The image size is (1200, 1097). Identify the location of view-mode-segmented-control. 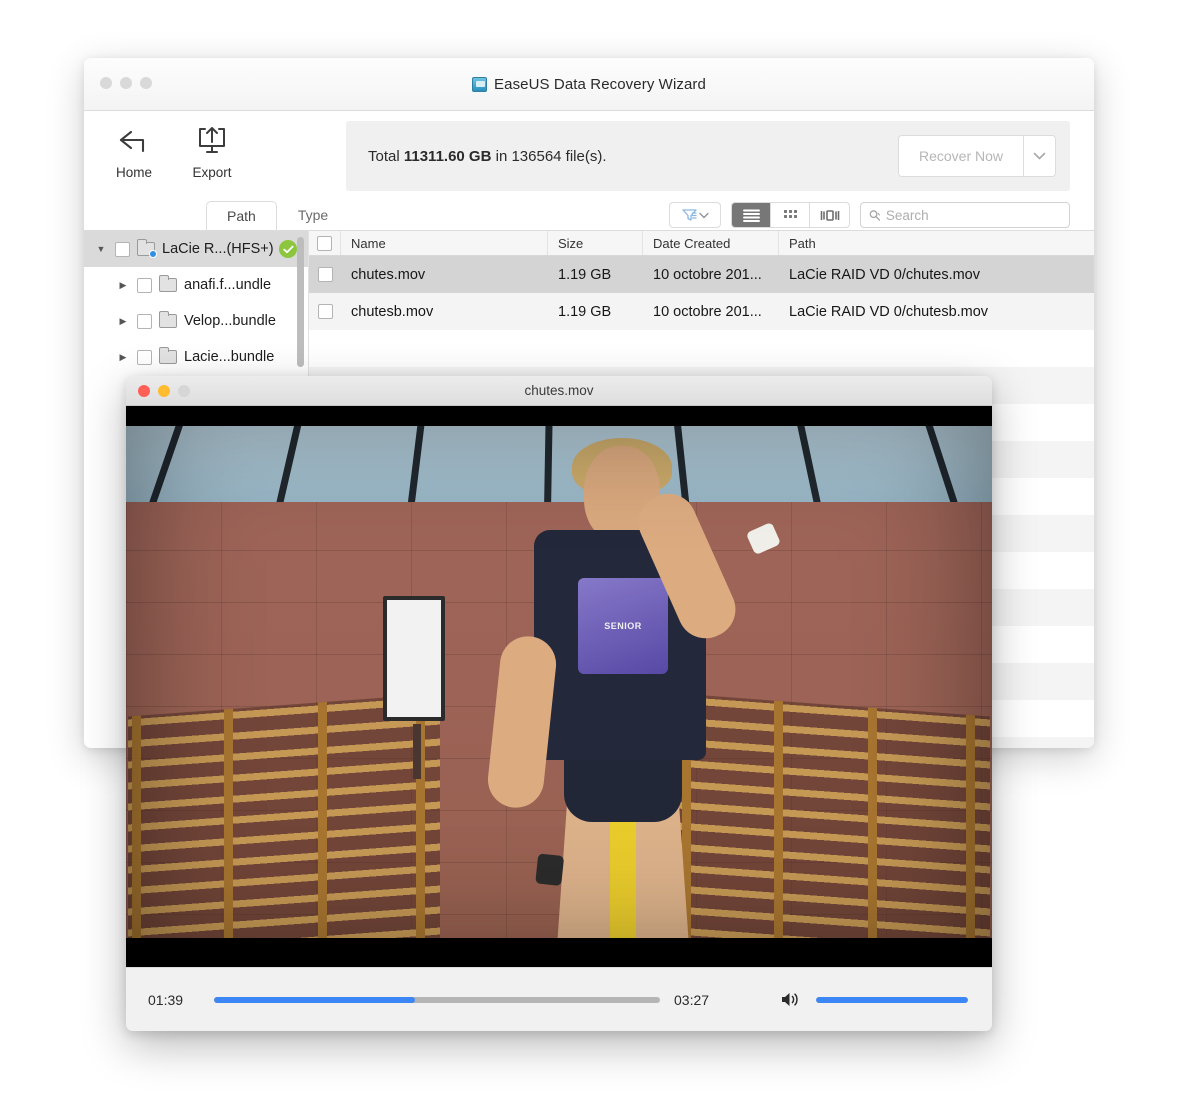
(790, 215).